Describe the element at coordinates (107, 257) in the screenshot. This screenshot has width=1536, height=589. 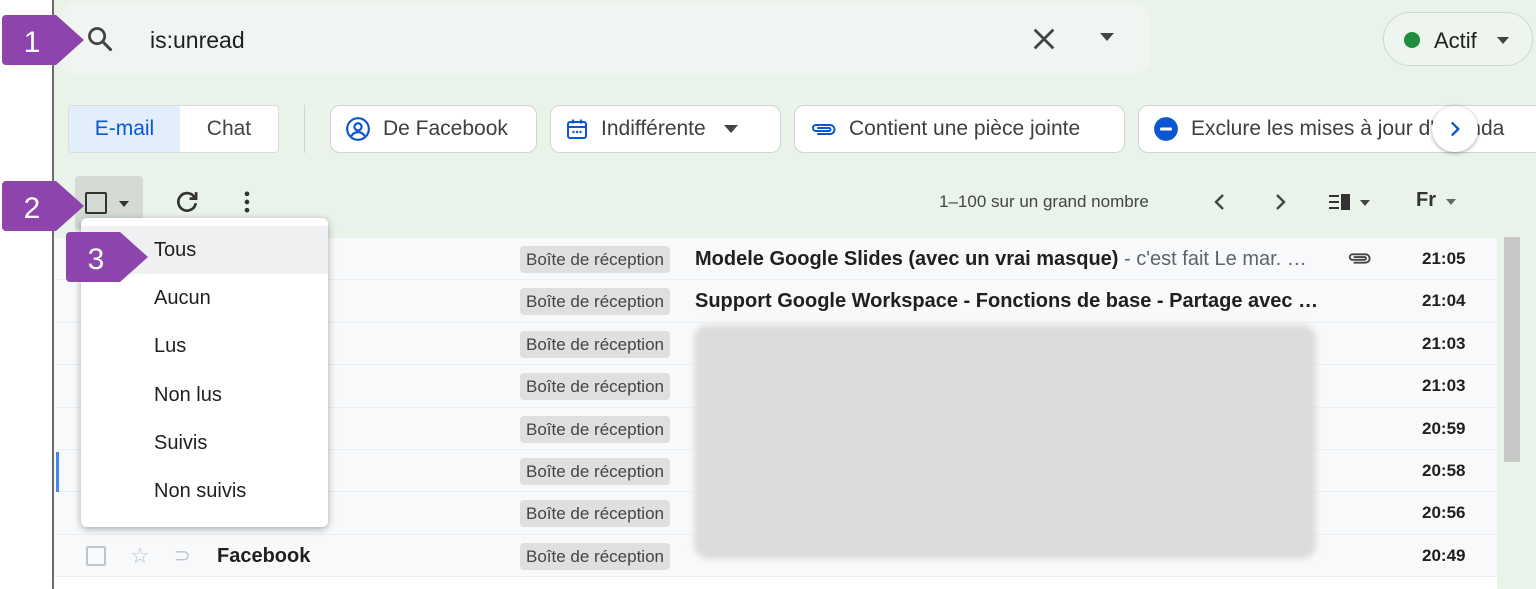
I see `callout-3: 3` at that location.